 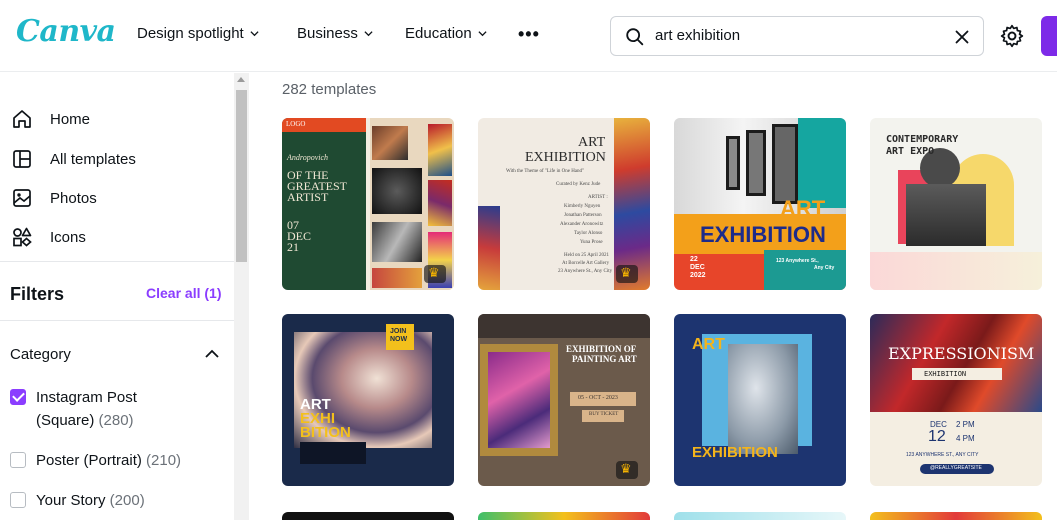 I want to click on close-icon, so click(x=962, y=37).